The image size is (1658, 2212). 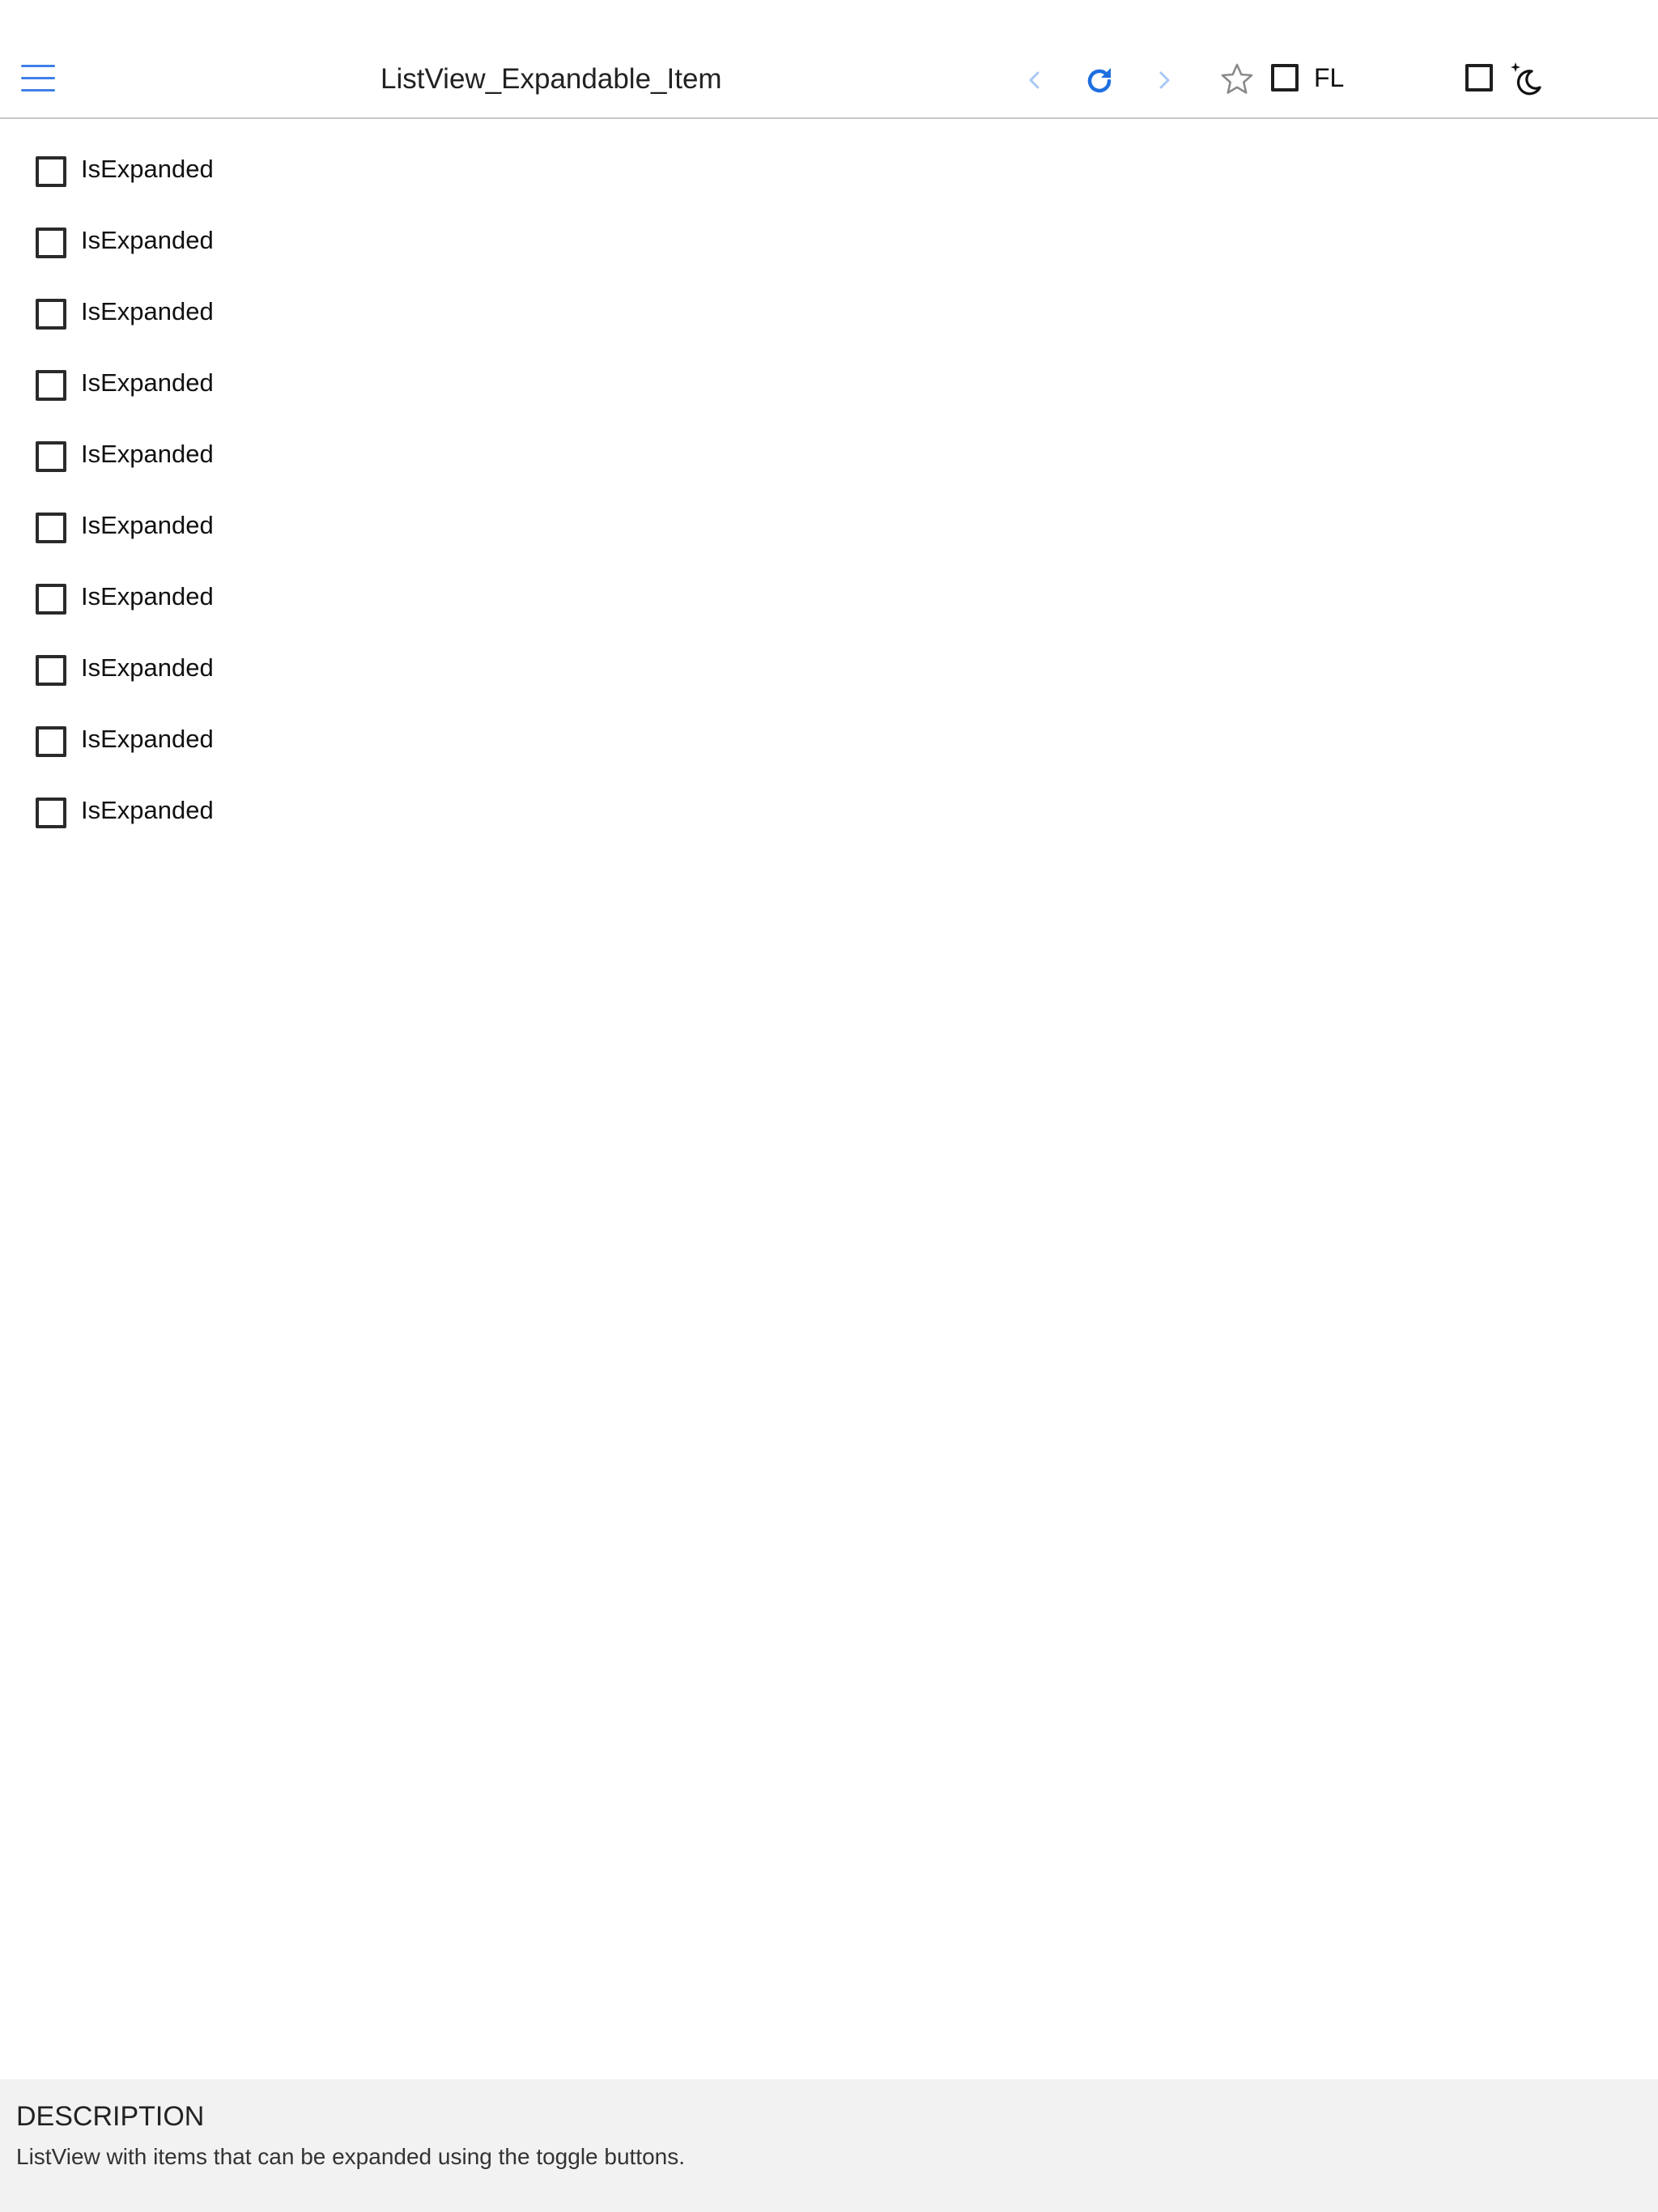 What do you see at coordinates (1329, 77) in the screenshot?
I see `flow-direction-label: FL` at bounding box center [1329, 77].